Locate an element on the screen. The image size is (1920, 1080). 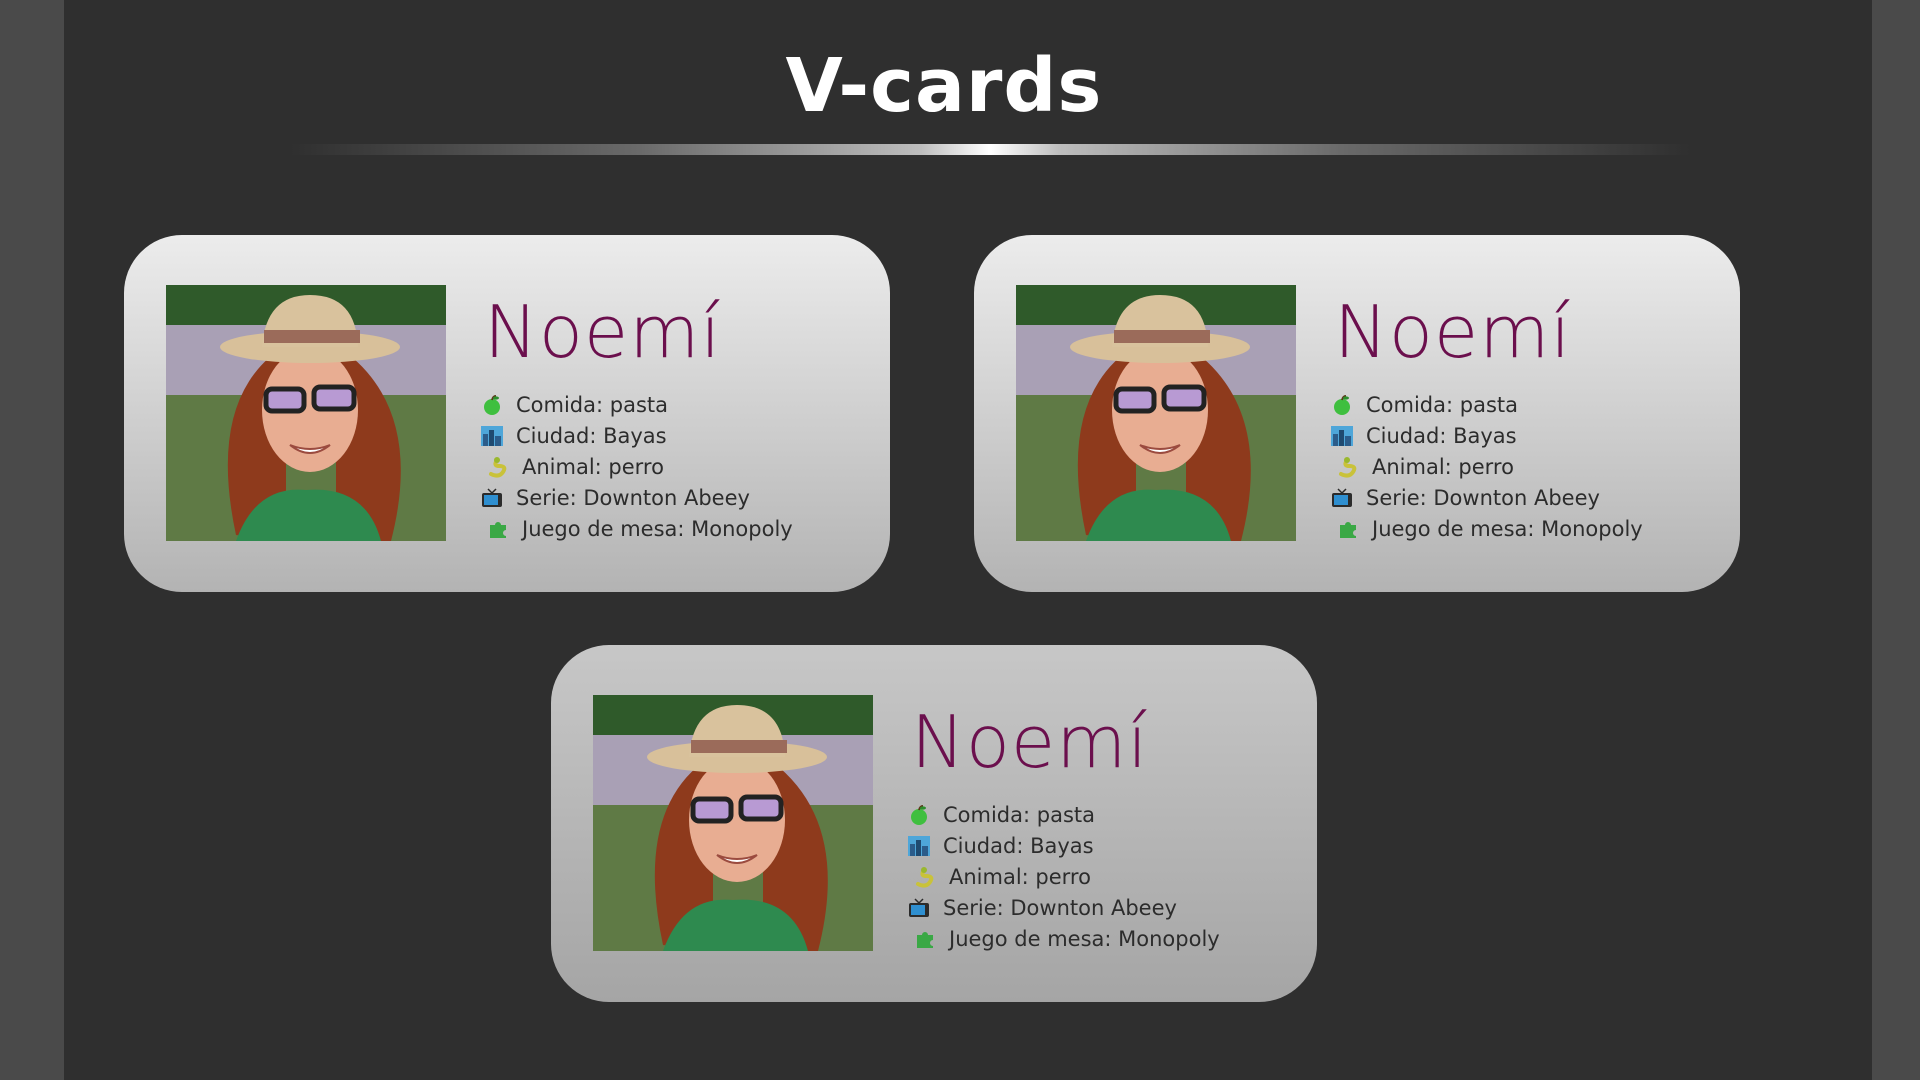
title-divider is located at coordinates (990, 149).